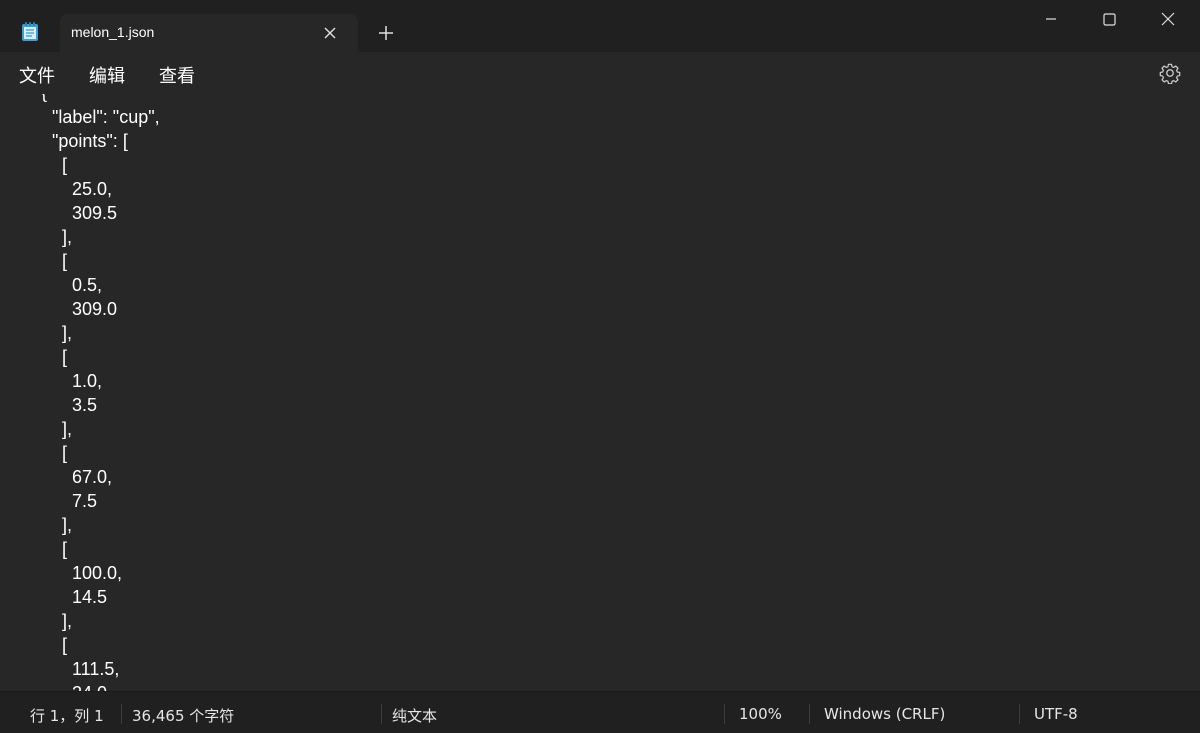 The image size is (1200, 733). Describe the element at coordinates (330, 33) in the screenshot. I see `close-tab-icon` at that location.